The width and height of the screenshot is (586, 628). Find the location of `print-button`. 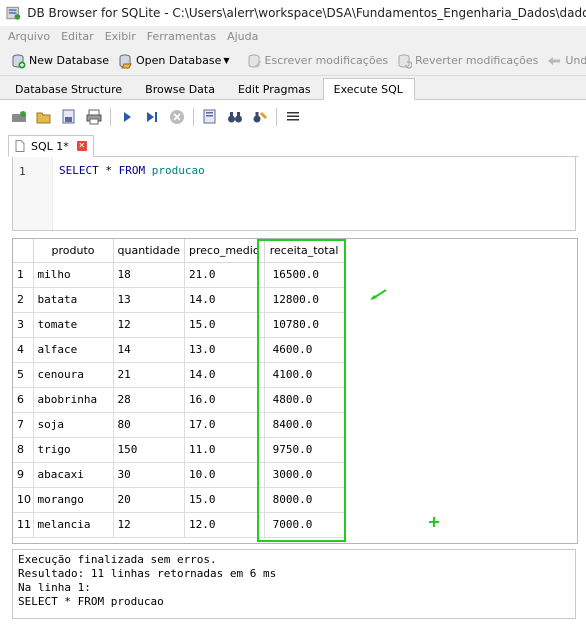

print-button is located at coordinates (94, 117).